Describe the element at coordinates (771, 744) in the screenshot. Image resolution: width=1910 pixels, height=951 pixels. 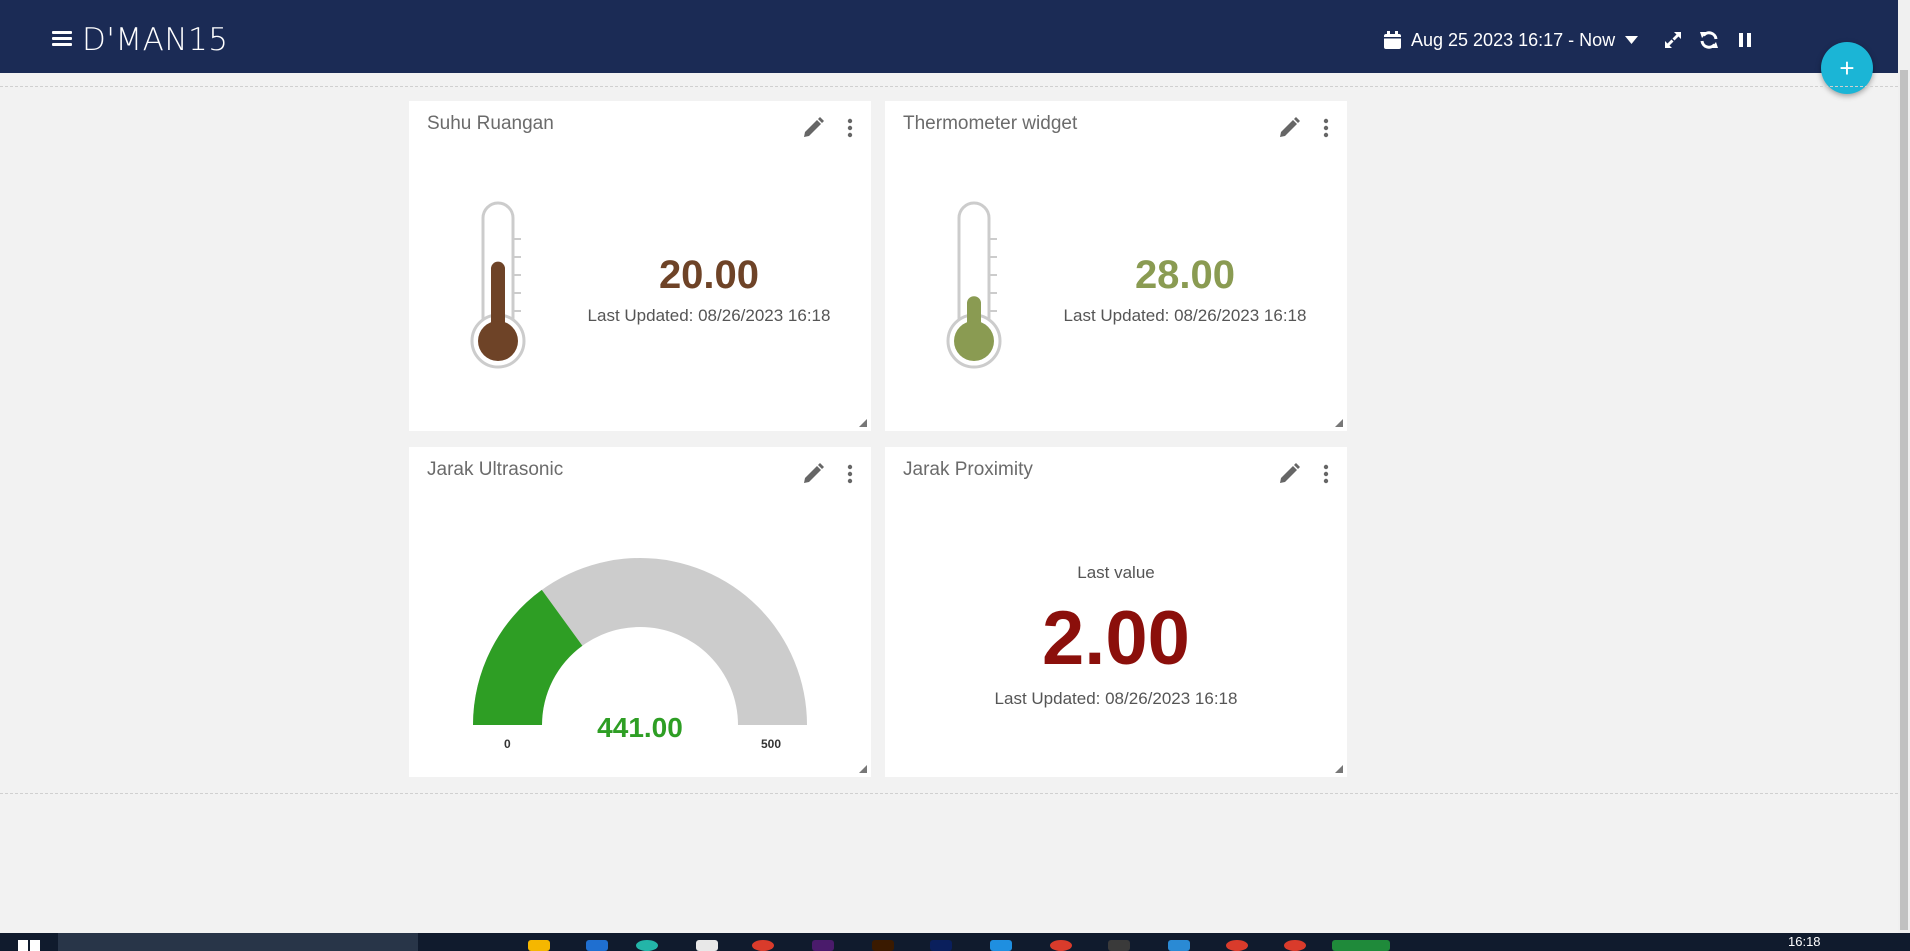
I see `gauge-max-label: 500` at that location.